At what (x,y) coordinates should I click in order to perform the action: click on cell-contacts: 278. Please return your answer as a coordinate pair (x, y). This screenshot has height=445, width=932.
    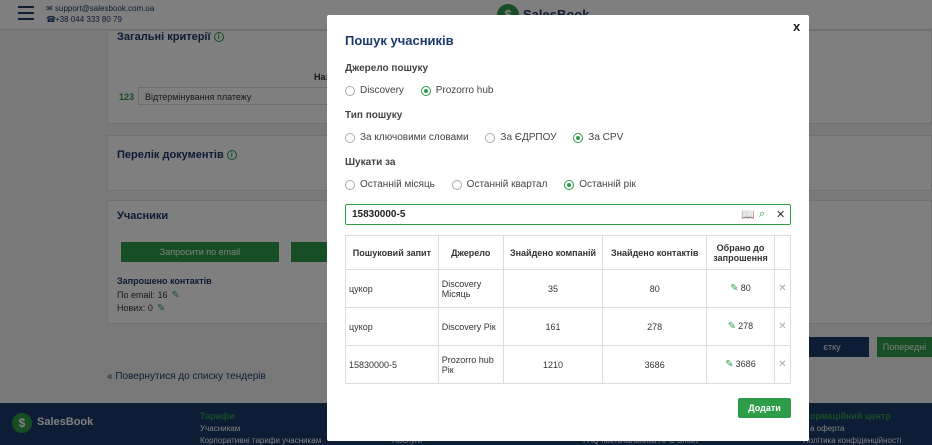
    Looking at the image, I should click on (655, 326).